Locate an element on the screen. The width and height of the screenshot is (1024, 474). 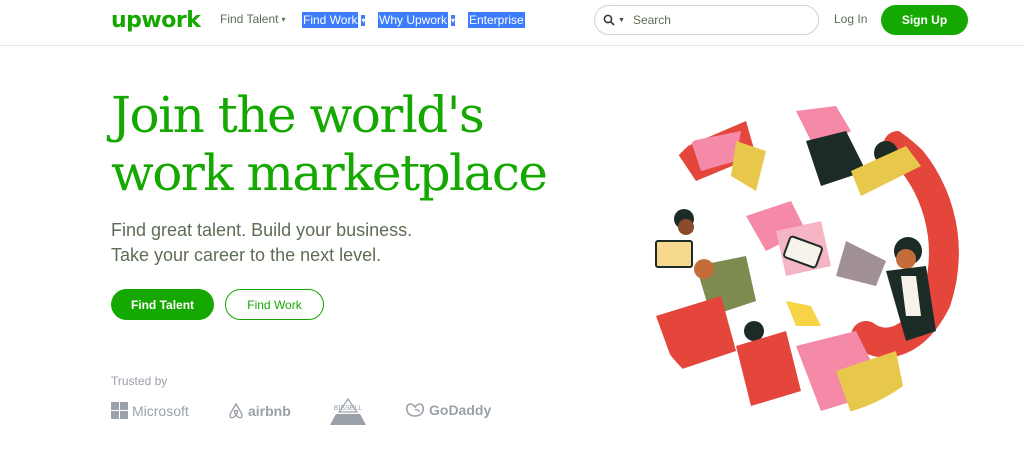
nav-find-work: Find Work ▾ is located at coordinates (334, 20).